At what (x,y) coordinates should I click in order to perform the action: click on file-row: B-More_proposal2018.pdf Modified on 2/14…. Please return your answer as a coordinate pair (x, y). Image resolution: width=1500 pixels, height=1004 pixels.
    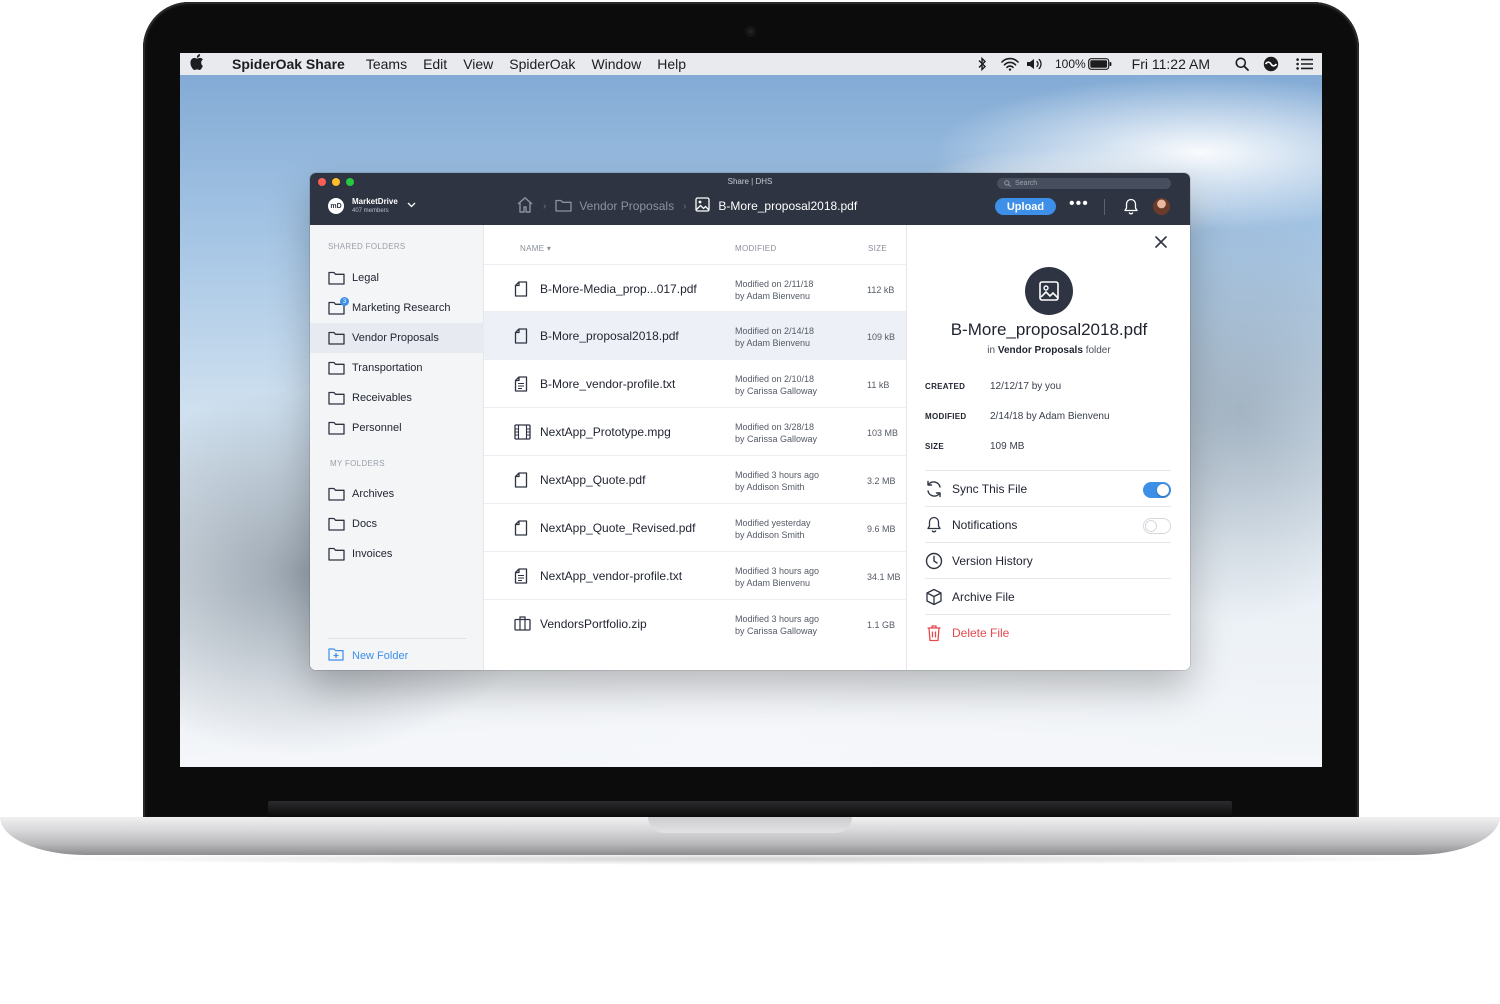
    Looking at the image, I should click on (695, 336).